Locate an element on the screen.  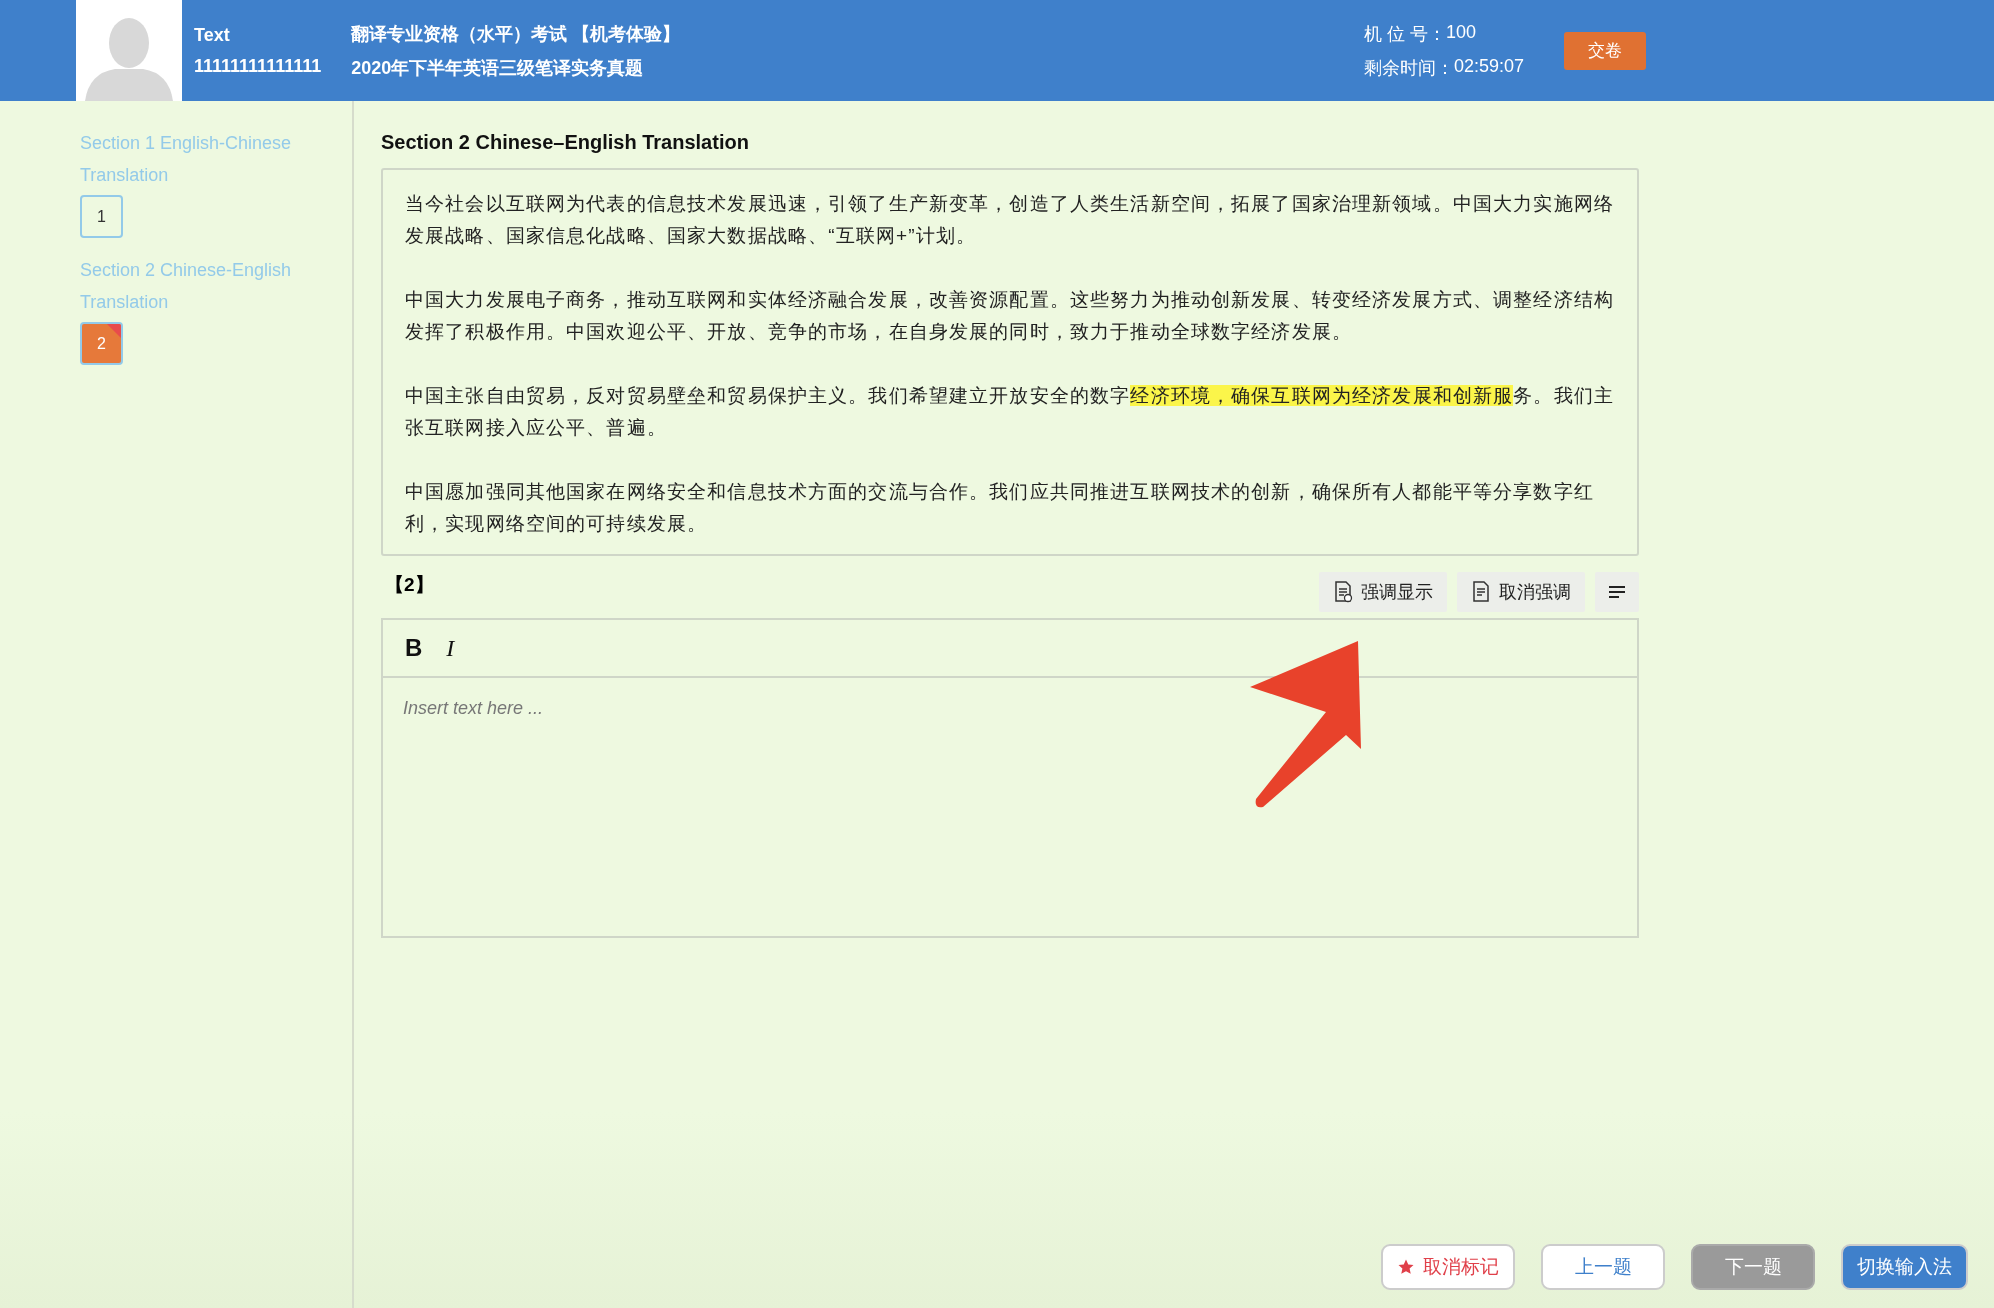
answer-label: 【2】 is located at coordinates (409, 585).